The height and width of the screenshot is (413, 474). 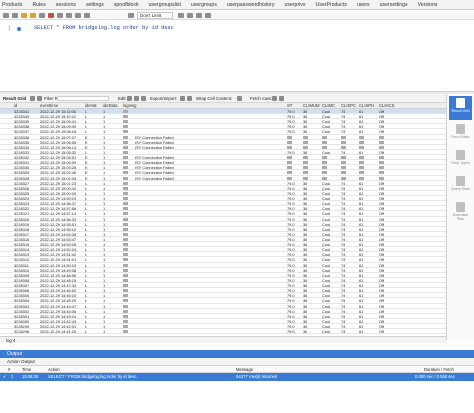 I want to click on cell-value: Cool, so click(x=326, y=331).